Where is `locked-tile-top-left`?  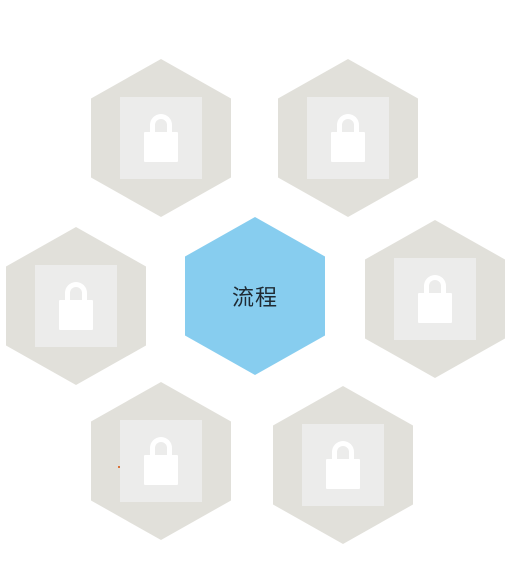 locked-tile-top-left is located at coordinates (161, 138).